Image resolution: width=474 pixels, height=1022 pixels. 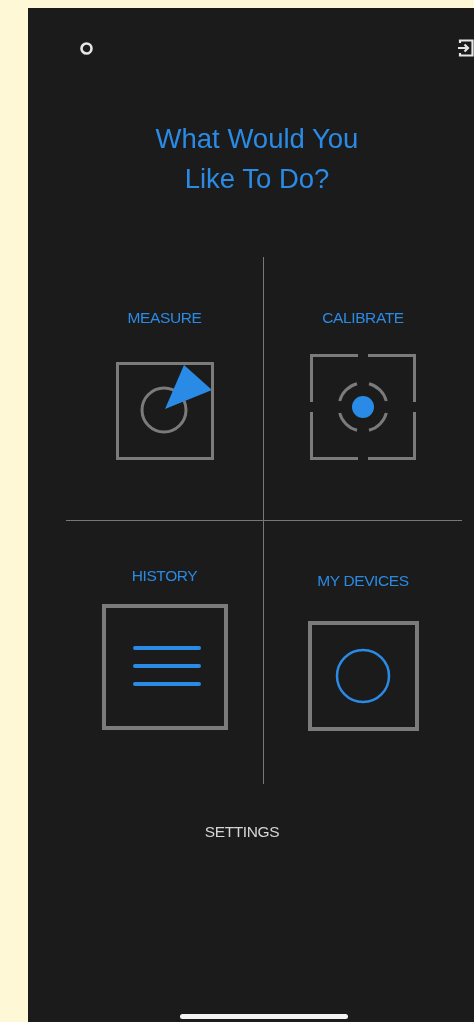 I want to click on menu-tile: HISTORY, so click(x=164, y=648).